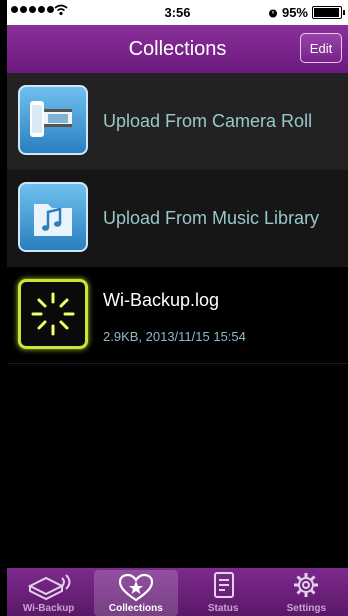 The width and height of the screenshot is (348, 616). Describe the element at coordinates (53, 217) in the screenshot. I see `music-note-icon` at that location.